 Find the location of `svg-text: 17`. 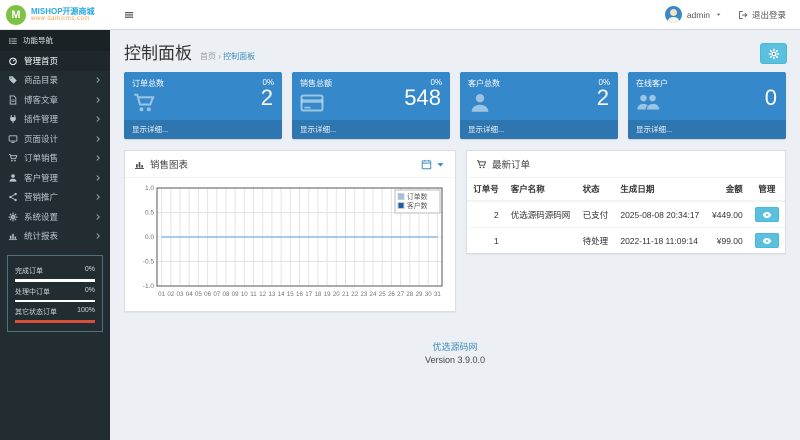

svg-text: 17 is located at coordinates (308, 294).